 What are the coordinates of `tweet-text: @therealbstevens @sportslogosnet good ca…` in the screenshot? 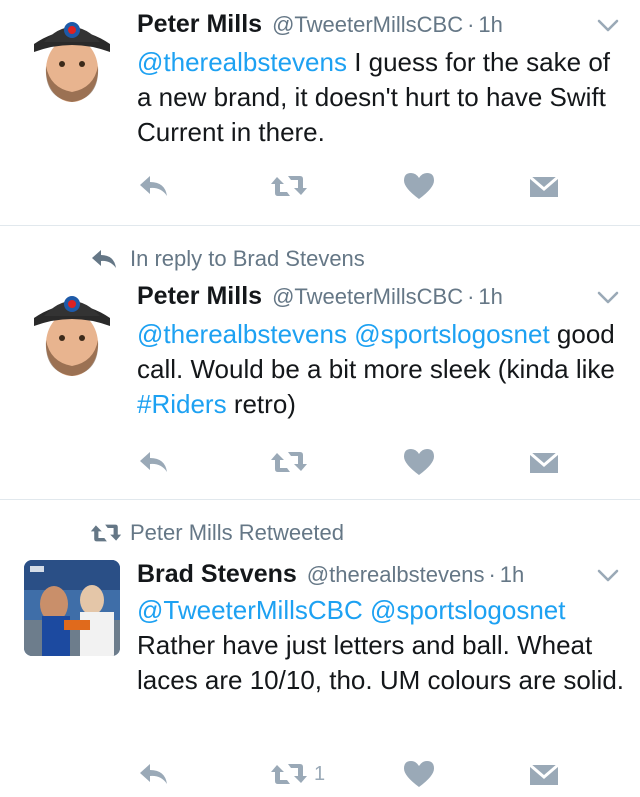 It's located at (382, 369).